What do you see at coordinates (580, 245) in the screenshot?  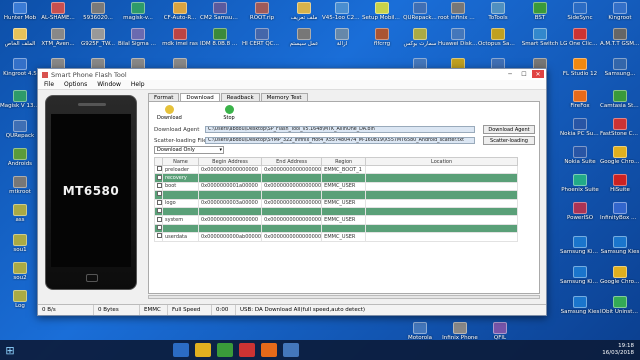 I see `desktop-icon: Samsung Kies (Kies3)` at bounding box center [580, 245].